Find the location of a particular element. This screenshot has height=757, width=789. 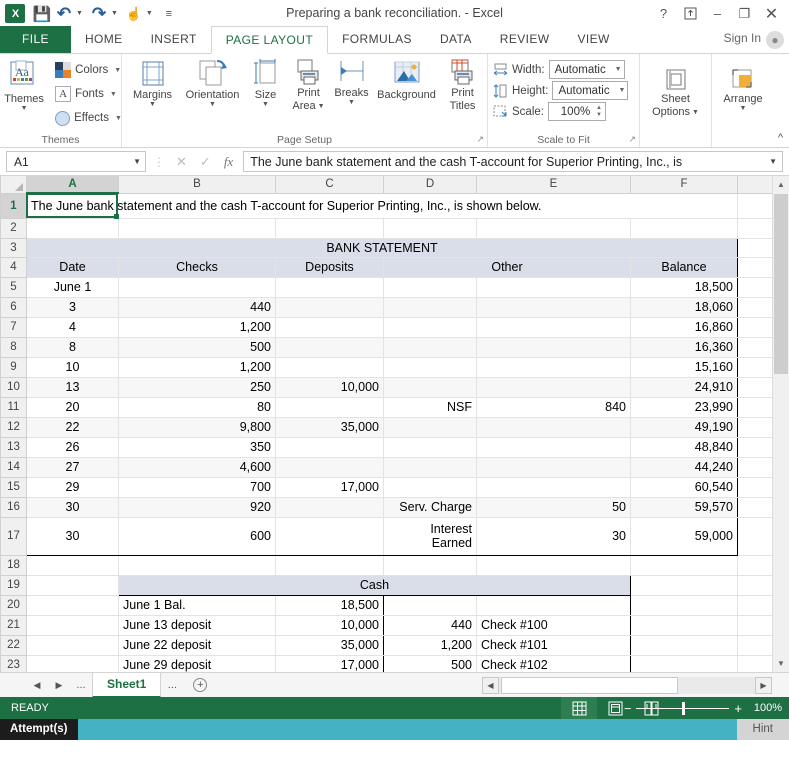

cell-g7 is located at coordinates (755, 327).